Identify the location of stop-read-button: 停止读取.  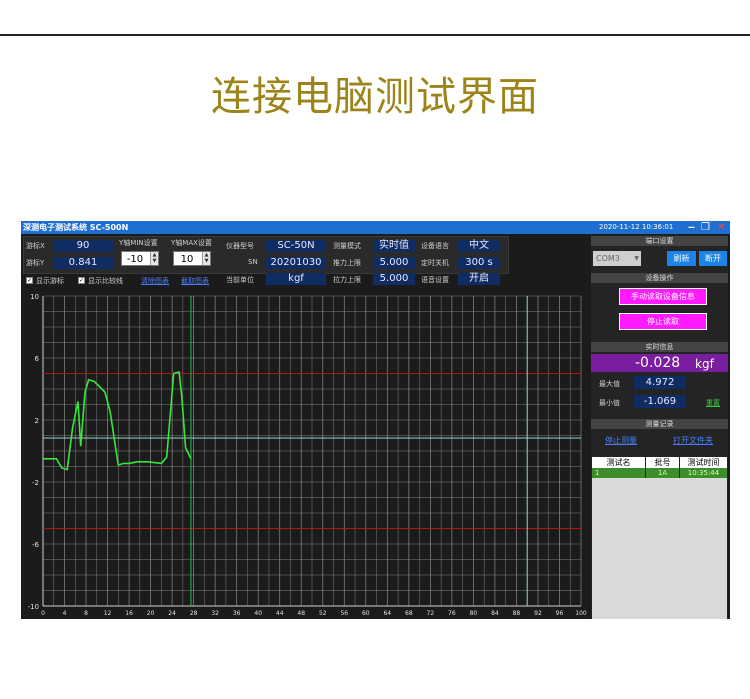
(663, 321).